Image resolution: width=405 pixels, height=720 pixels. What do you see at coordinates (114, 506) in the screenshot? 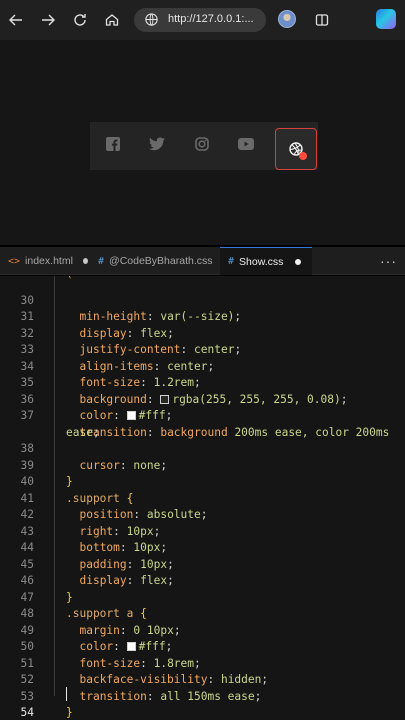
I see `code-line: 41 position: absolute;` at bounding box center [114, 506].